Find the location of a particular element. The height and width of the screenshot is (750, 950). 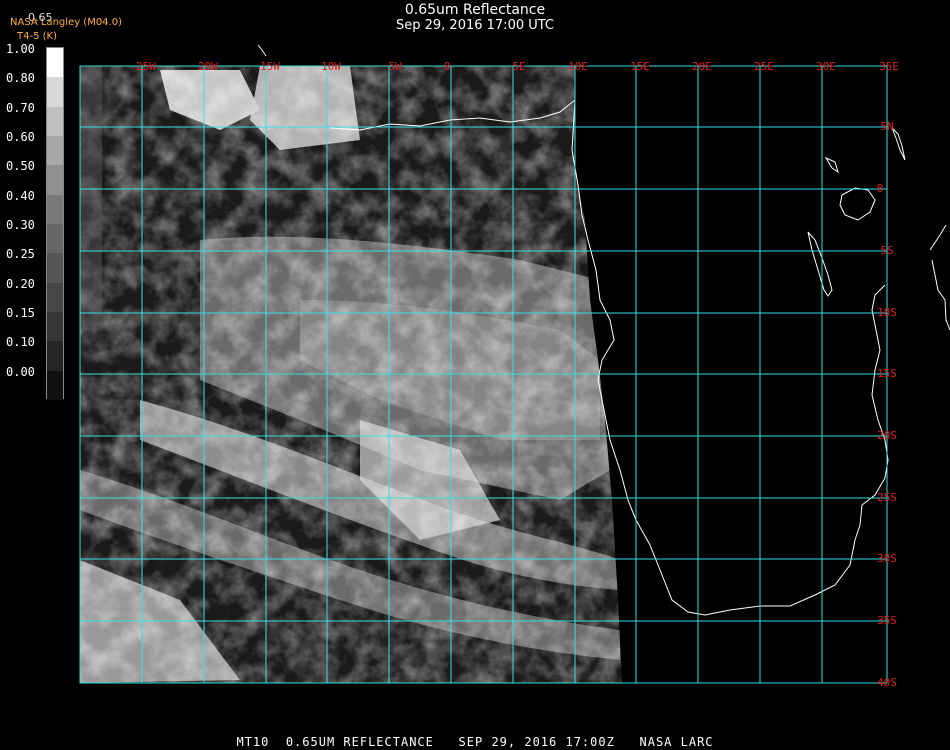

lon-label: 20E is located at coordinates (702, 66).